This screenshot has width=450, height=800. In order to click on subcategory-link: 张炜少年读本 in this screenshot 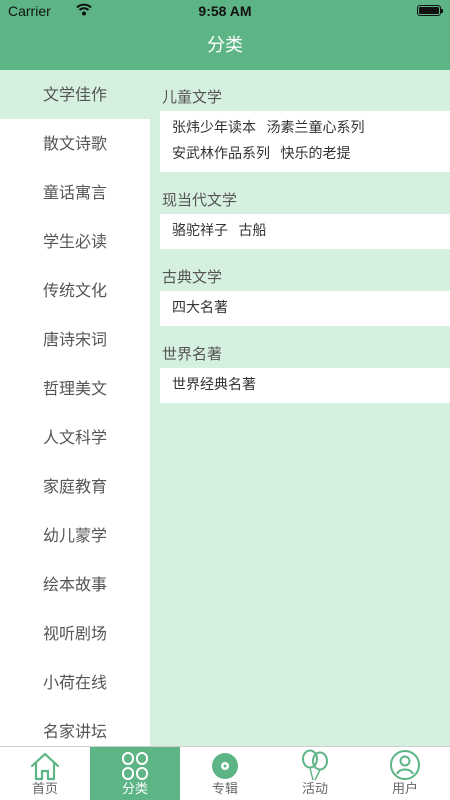, I will do `click(214, 128)`.